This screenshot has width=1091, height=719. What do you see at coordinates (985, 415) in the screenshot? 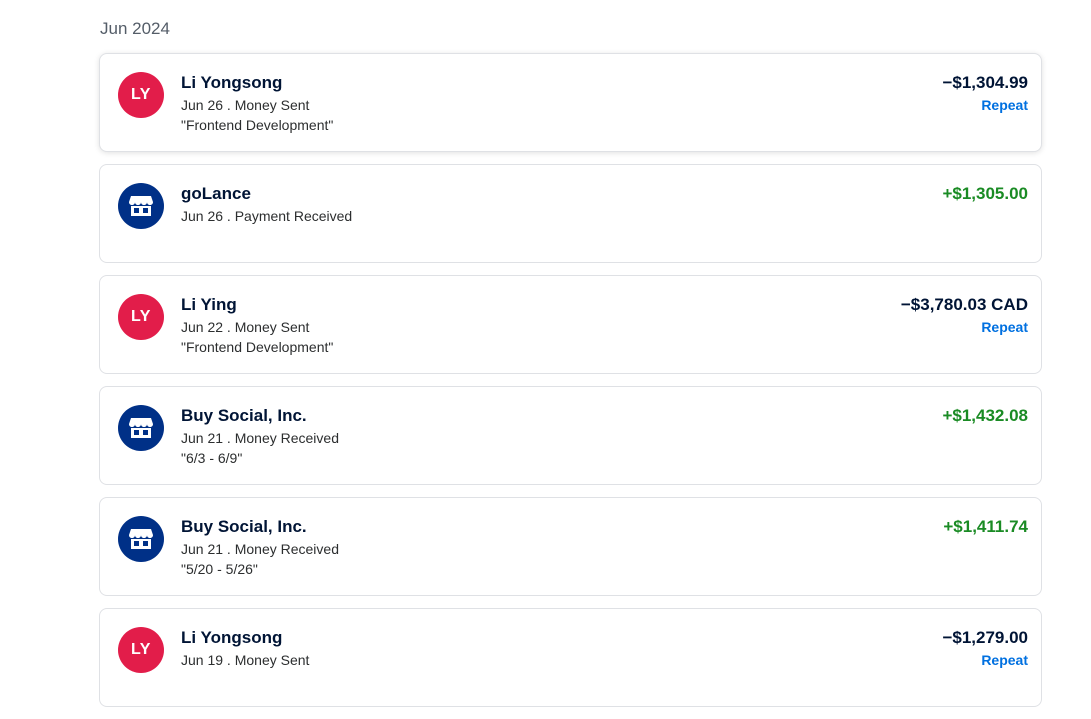
I see `transaction-amount: +$1,432.08` at bounding box center [985, 415].